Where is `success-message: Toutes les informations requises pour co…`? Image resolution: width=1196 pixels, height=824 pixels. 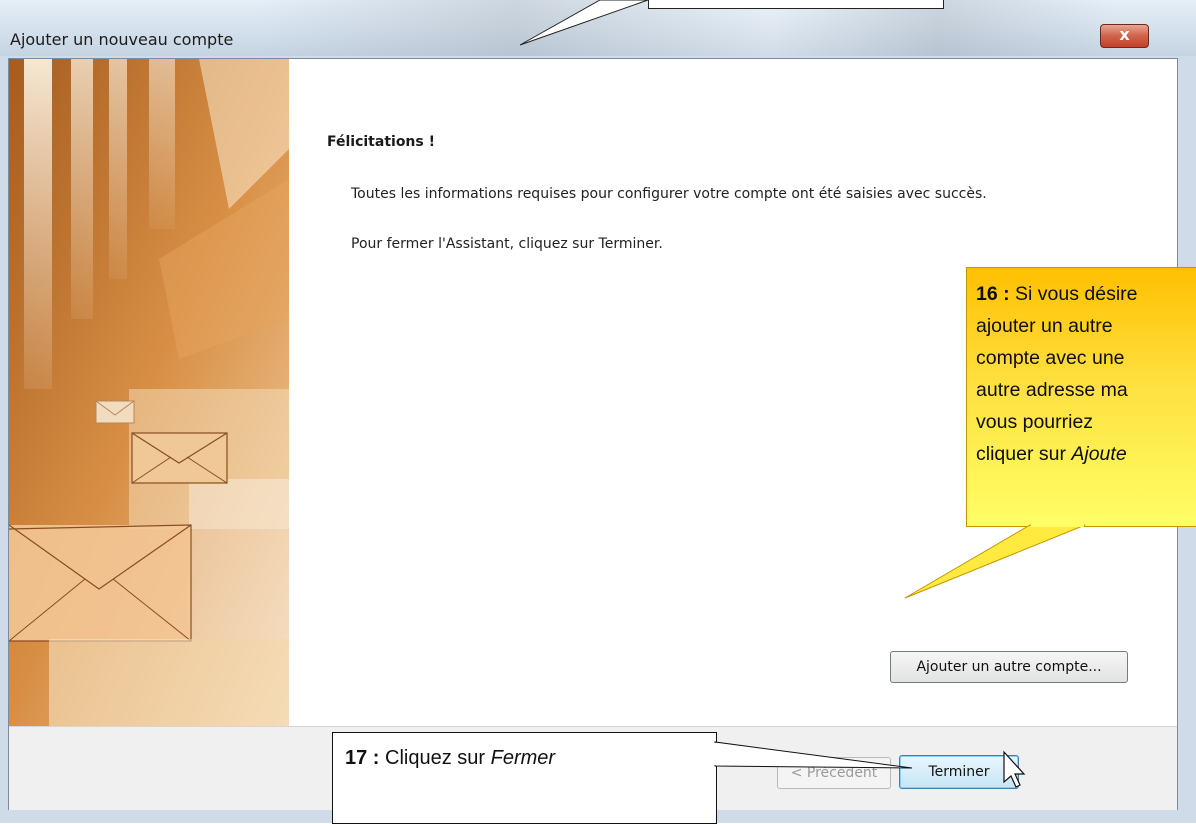
success-message: Toutes les informations requises pour co… is located at coordinates (669, 194).